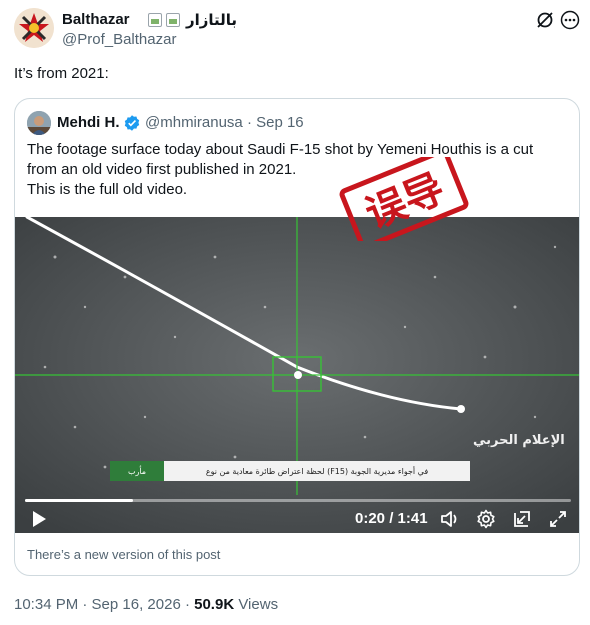 The height and width of the screenshot is (625, 590). What do you see at coordinates (123, 554) in the screenshot?
I see `new-version-notice: There’s a new version of this post` at bounding box center [123, 554].